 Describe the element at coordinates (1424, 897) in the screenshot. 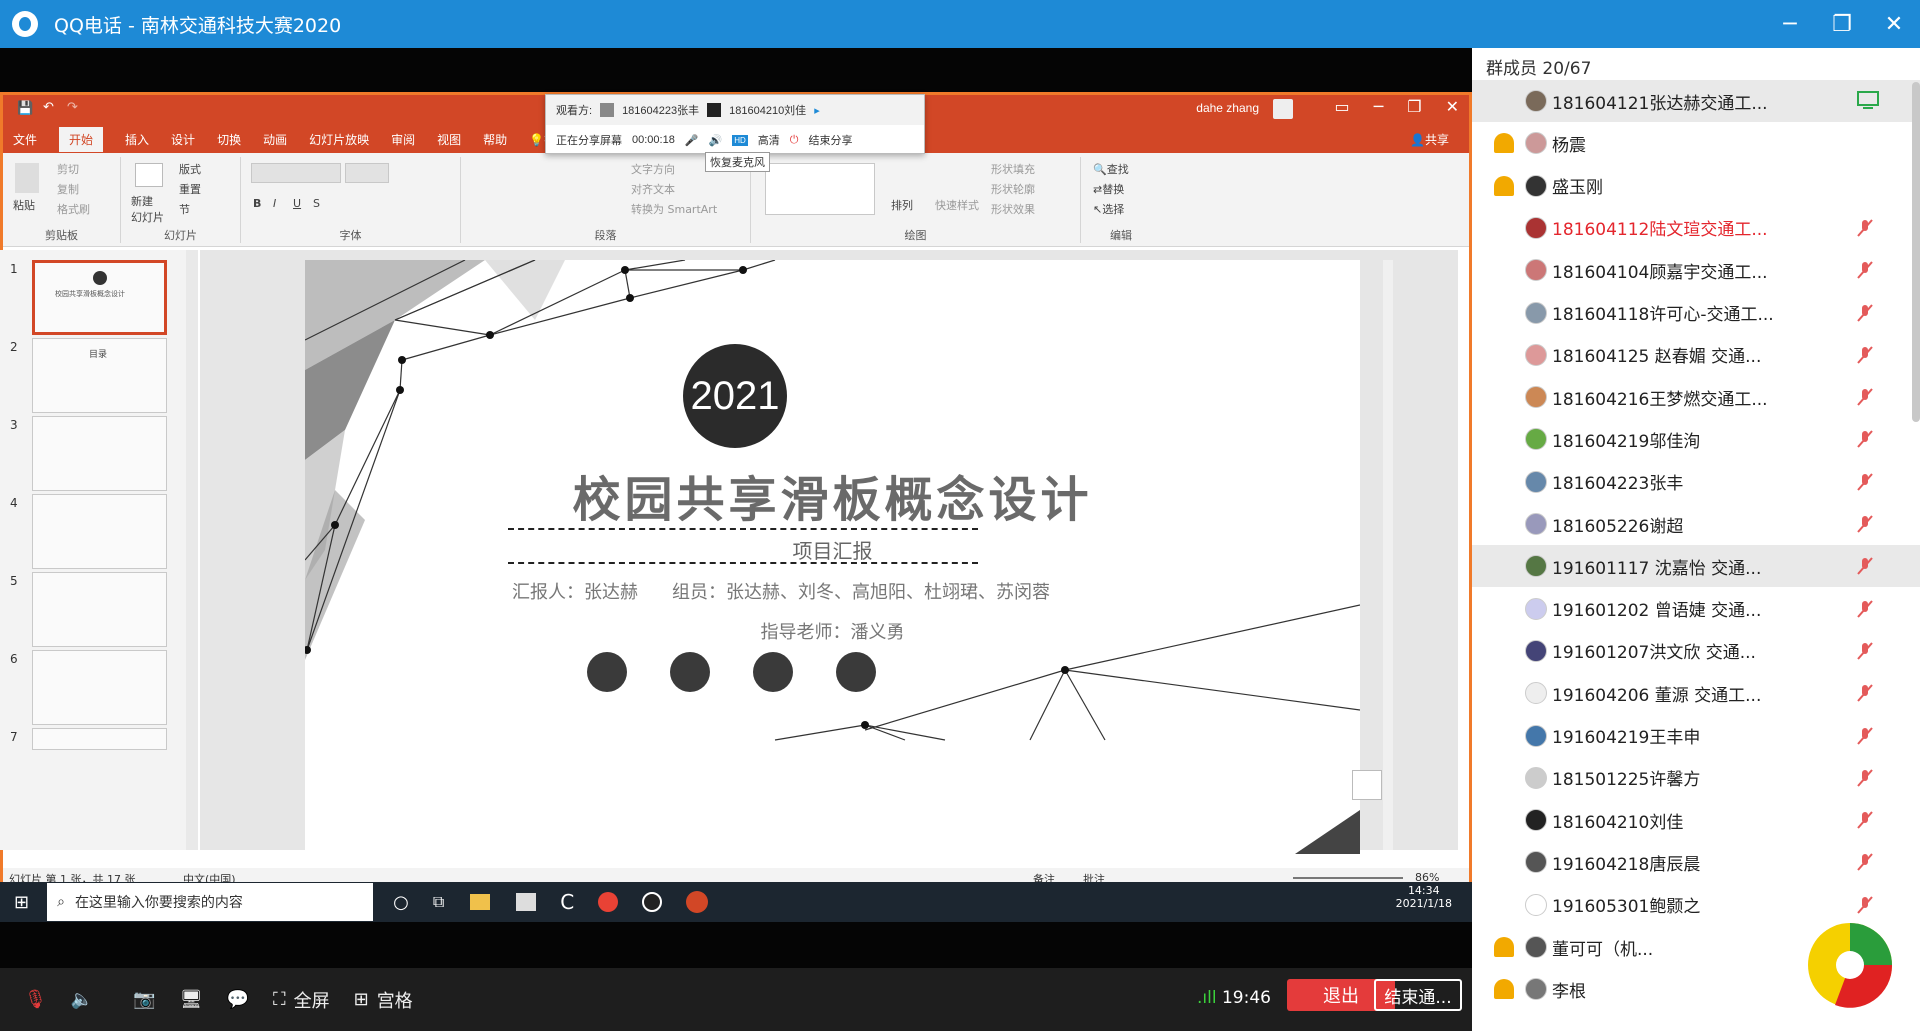

I see `taskbar-clock: 14:34 2021/1/18` at that location.